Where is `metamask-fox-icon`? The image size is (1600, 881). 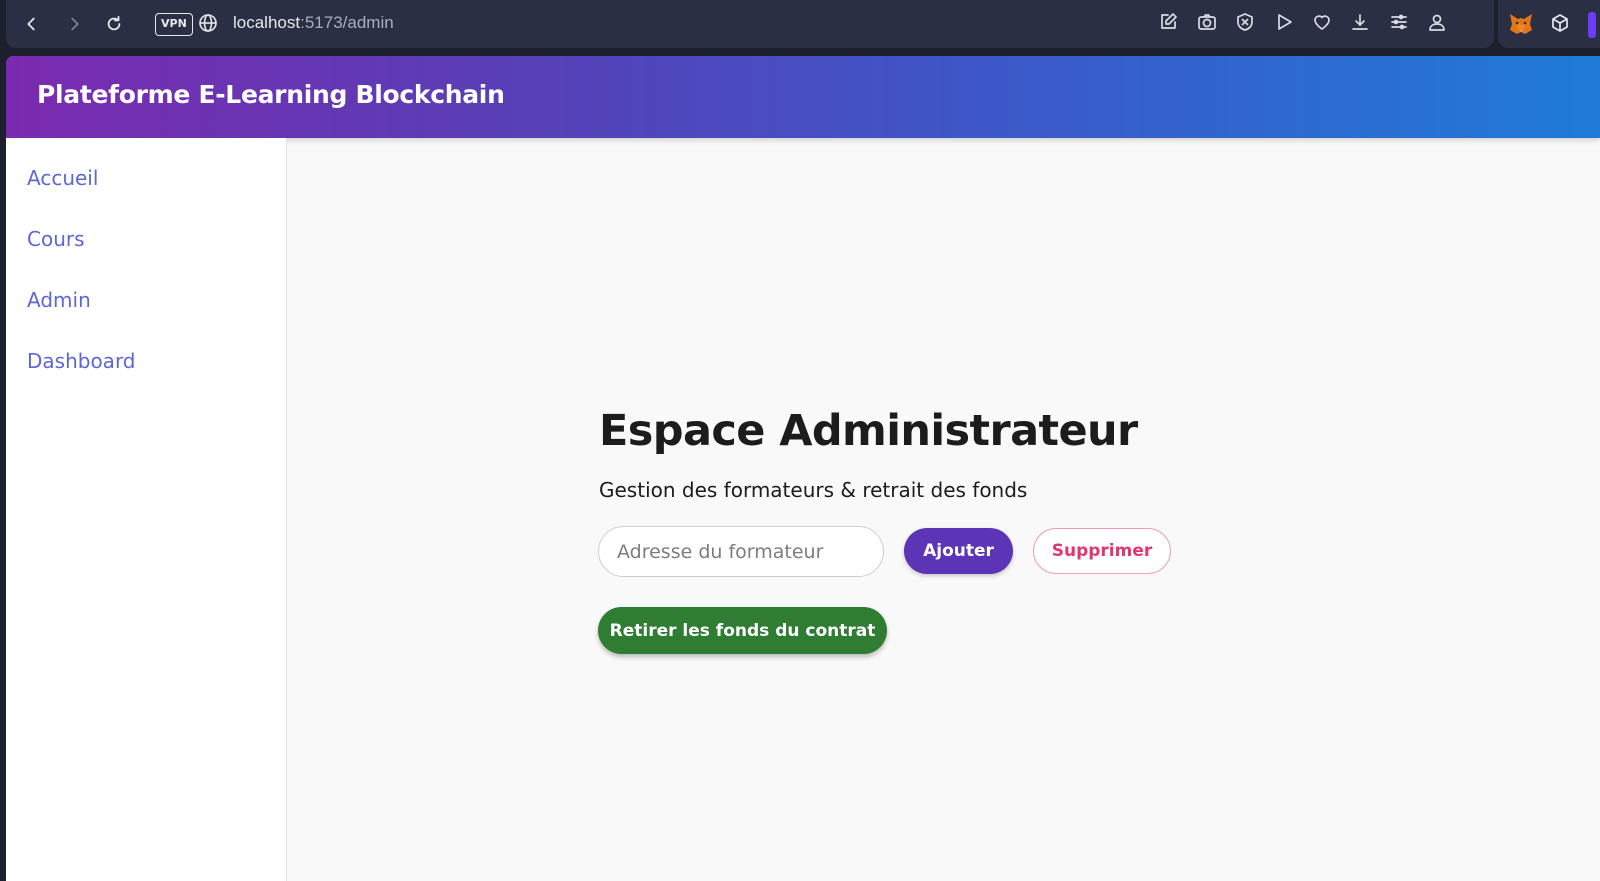
metamask-fox-icon is located at coordinates (1521, 24).